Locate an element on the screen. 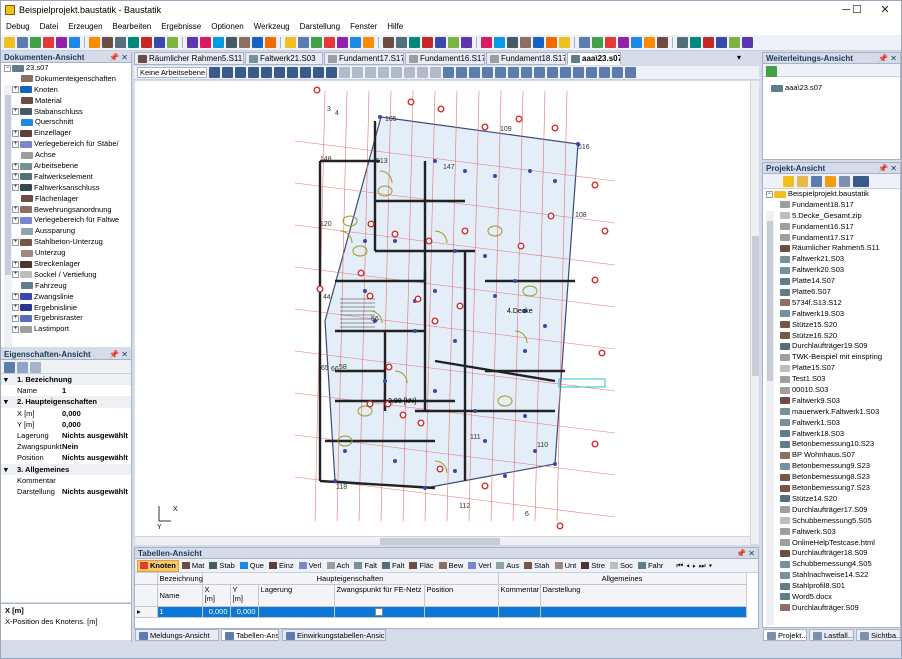  extend-icon is located at coordinates (721, 42).